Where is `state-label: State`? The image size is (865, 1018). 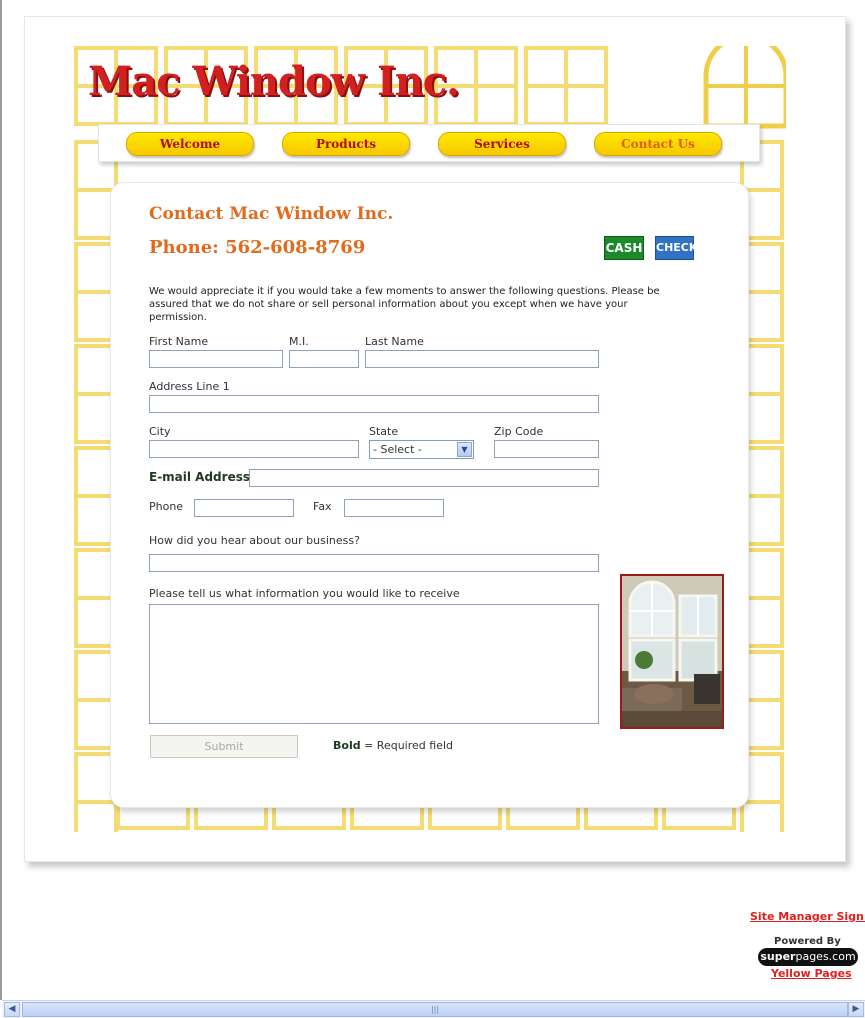 state-label: State is located at coordinates (384, 431).